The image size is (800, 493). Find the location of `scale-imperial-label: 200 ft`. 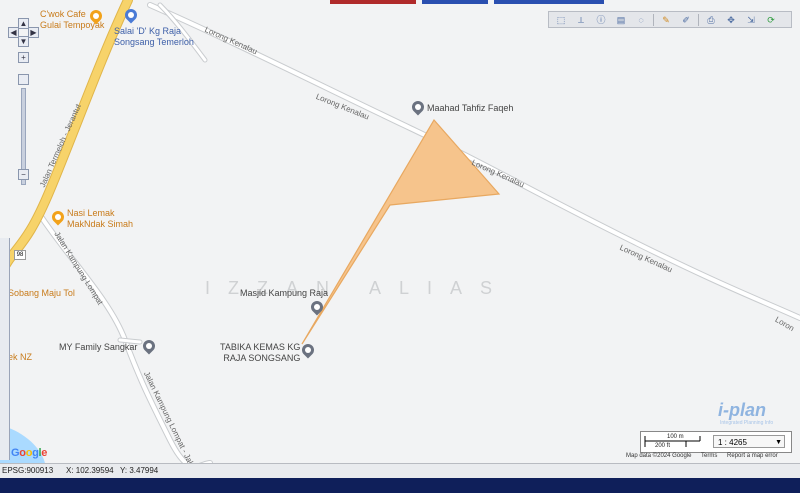

scale-imperial-label: 200 ft is located at coordinates (663, 446).